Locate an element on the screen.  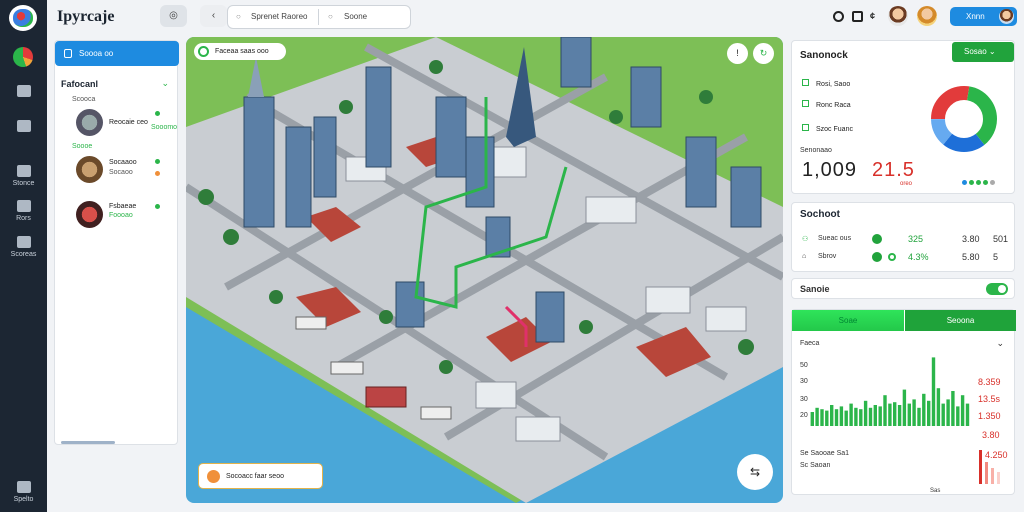
people-icon: ⚇ is located at coordinates (805, 239).